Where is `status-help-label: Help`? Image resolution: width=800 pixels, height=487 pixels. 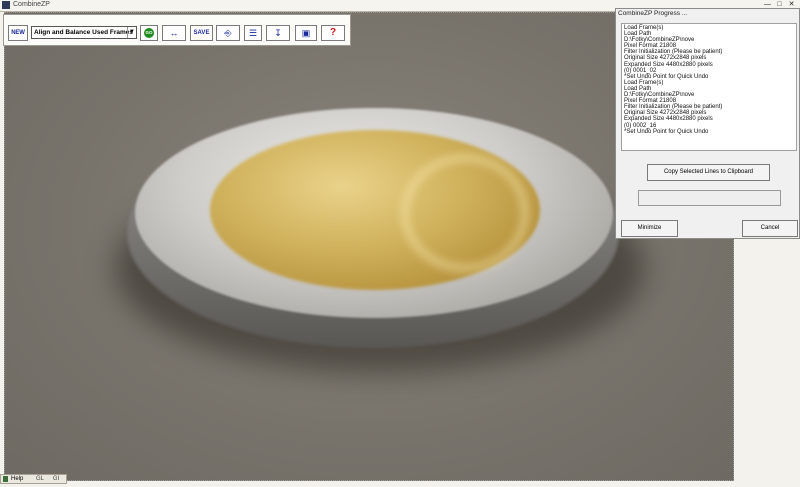
status-help-label: Help is located at coordinates (17, 479).